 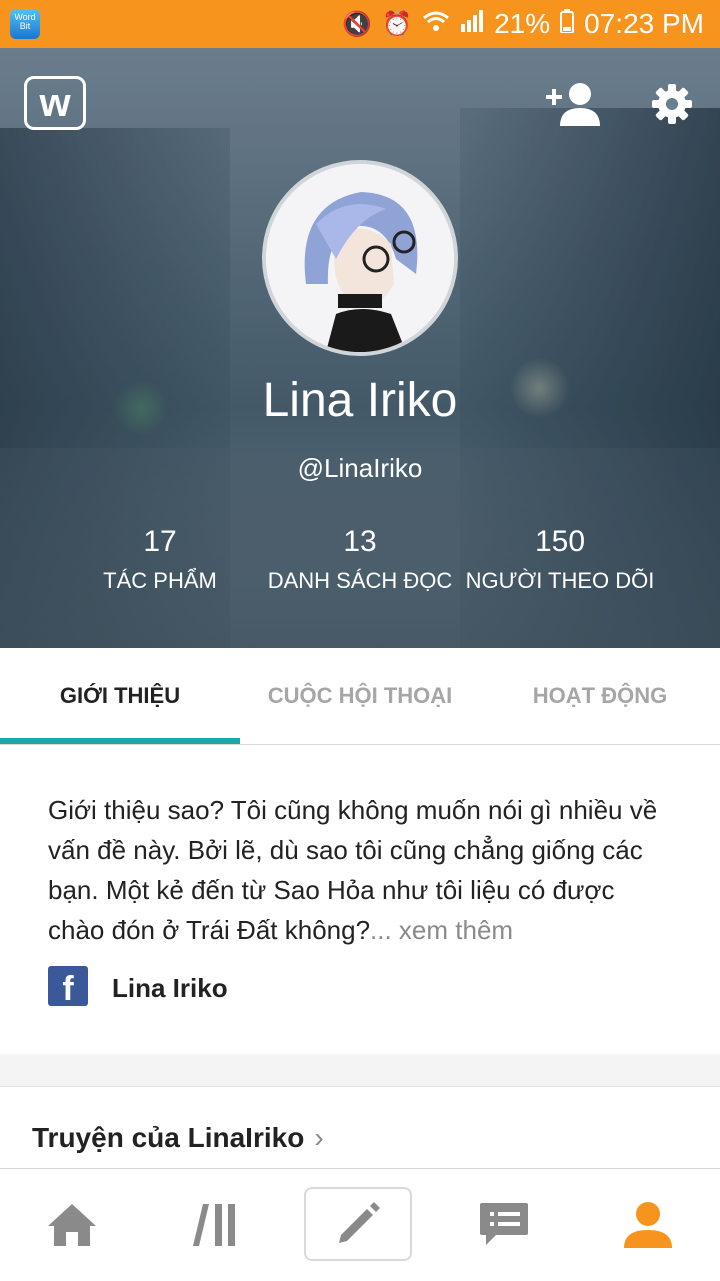 I want to click on facebook-icon: f, so click(x=68, y=986).